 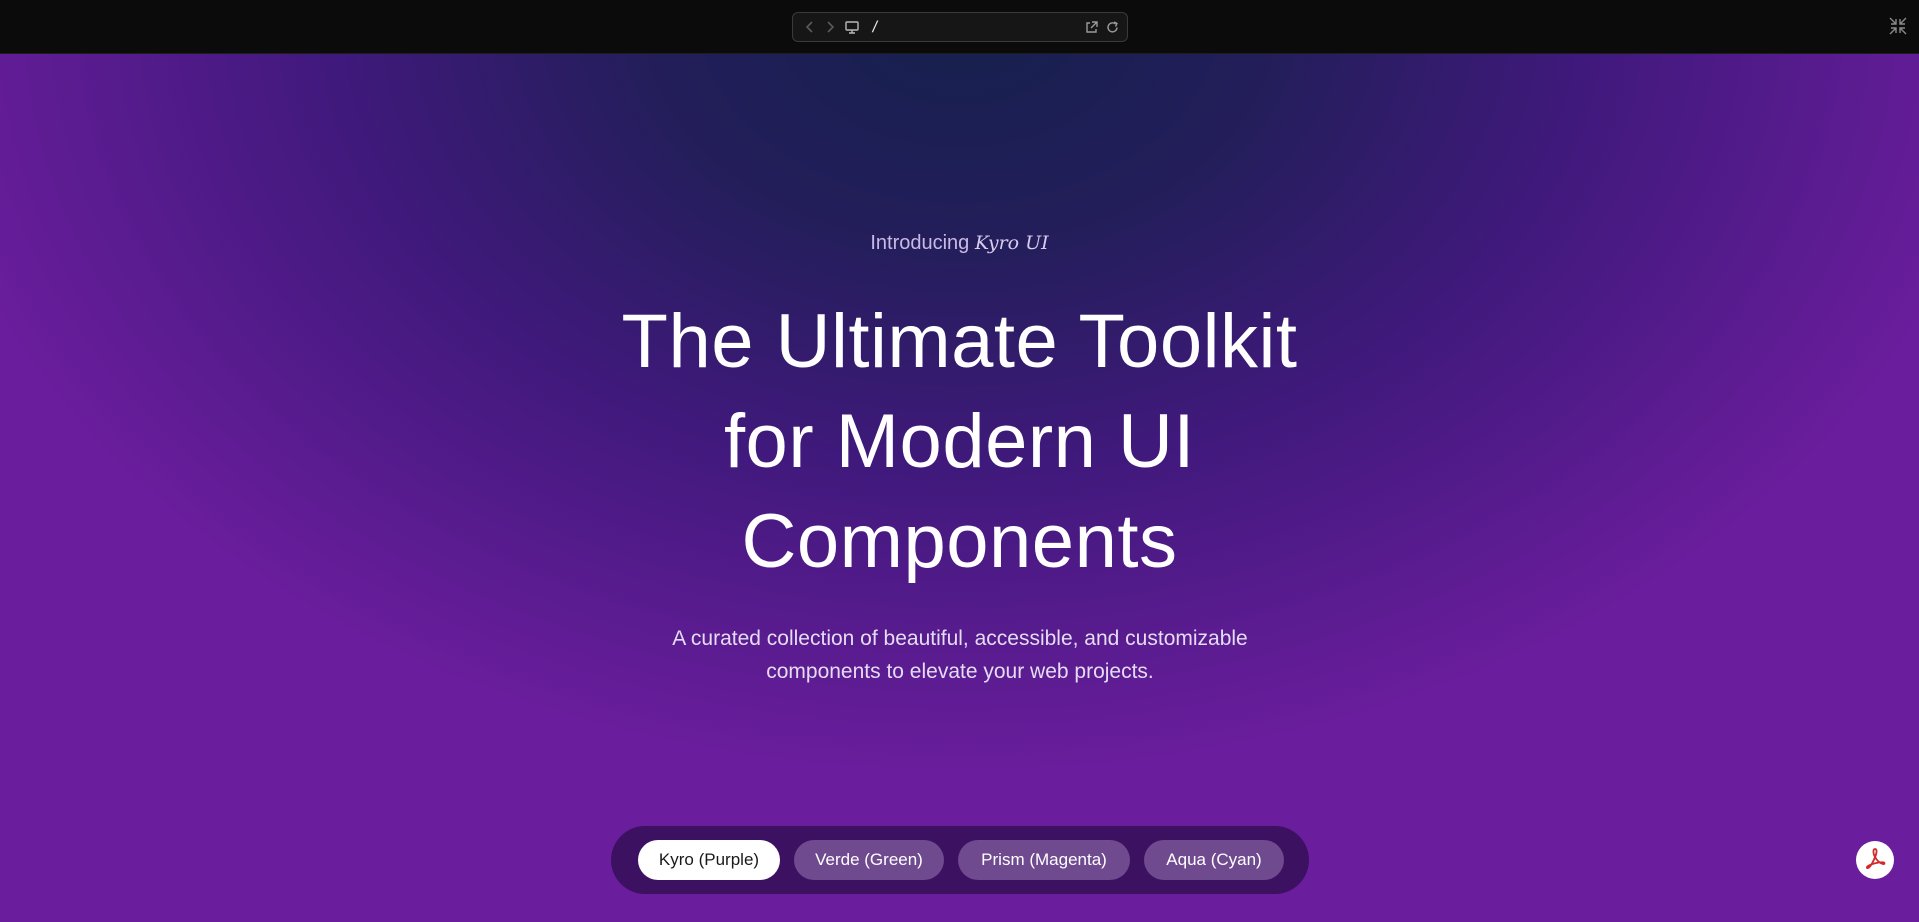 I want to click on eyebrow-prefix: Introducing, so click(x=920, y=243).